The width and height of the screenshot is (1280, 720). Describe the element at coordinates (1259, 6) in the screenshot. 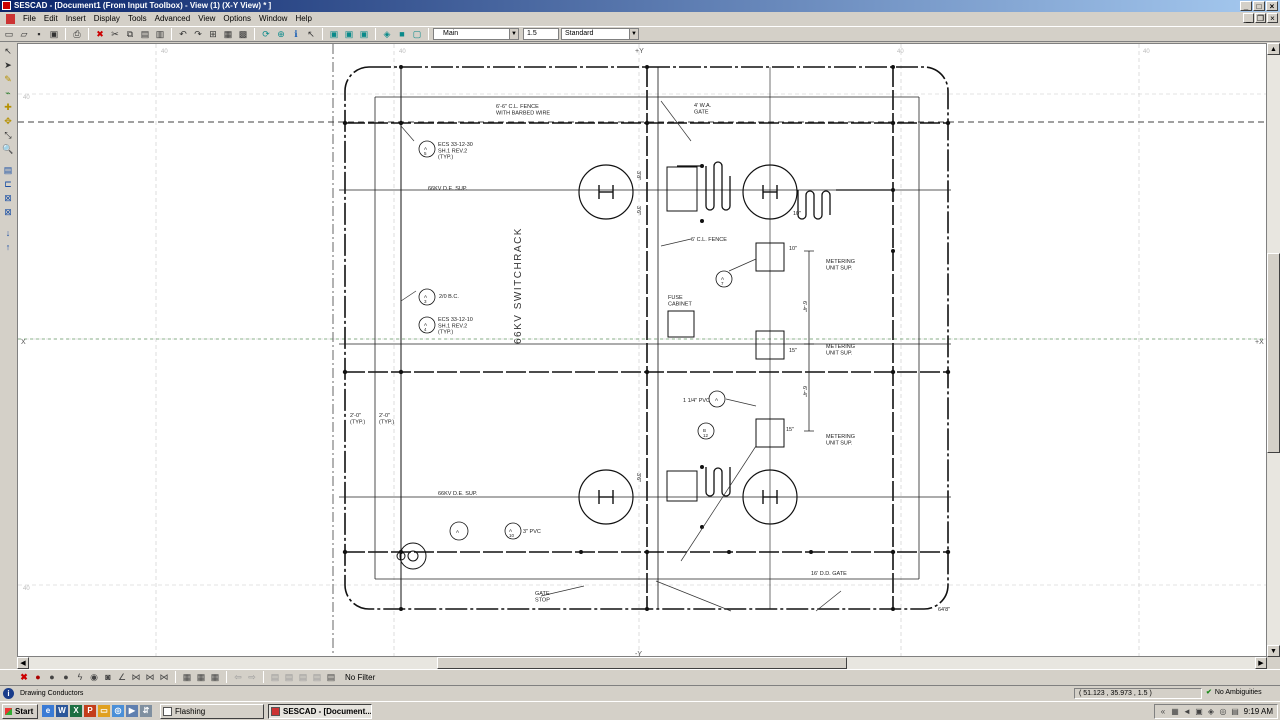

I see `maximize-button: □` at that location.